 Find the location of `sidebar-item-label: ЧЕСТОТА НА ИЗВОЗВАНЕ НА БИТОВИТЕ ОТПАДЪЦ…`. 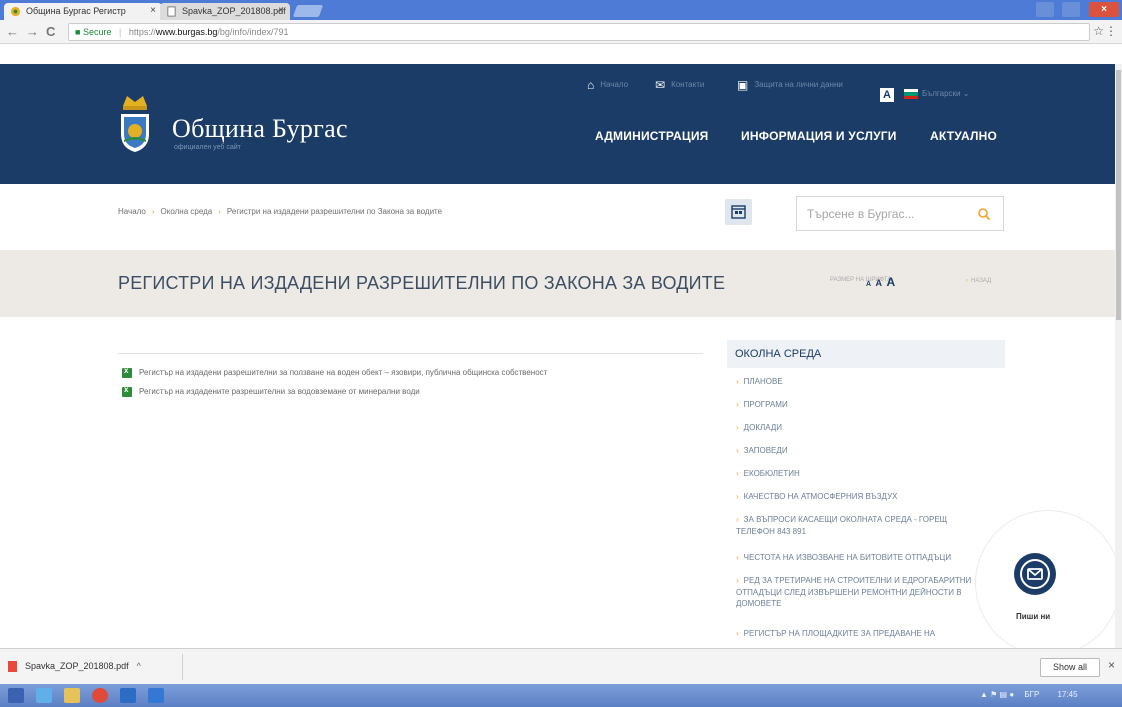

sidebar-item-label: ЧЕСТОТА НА ИЗВОЗВАНЕ НА БИТОВИТЕ ОТПАДЪЦ… is located at coordinates (847, 557).